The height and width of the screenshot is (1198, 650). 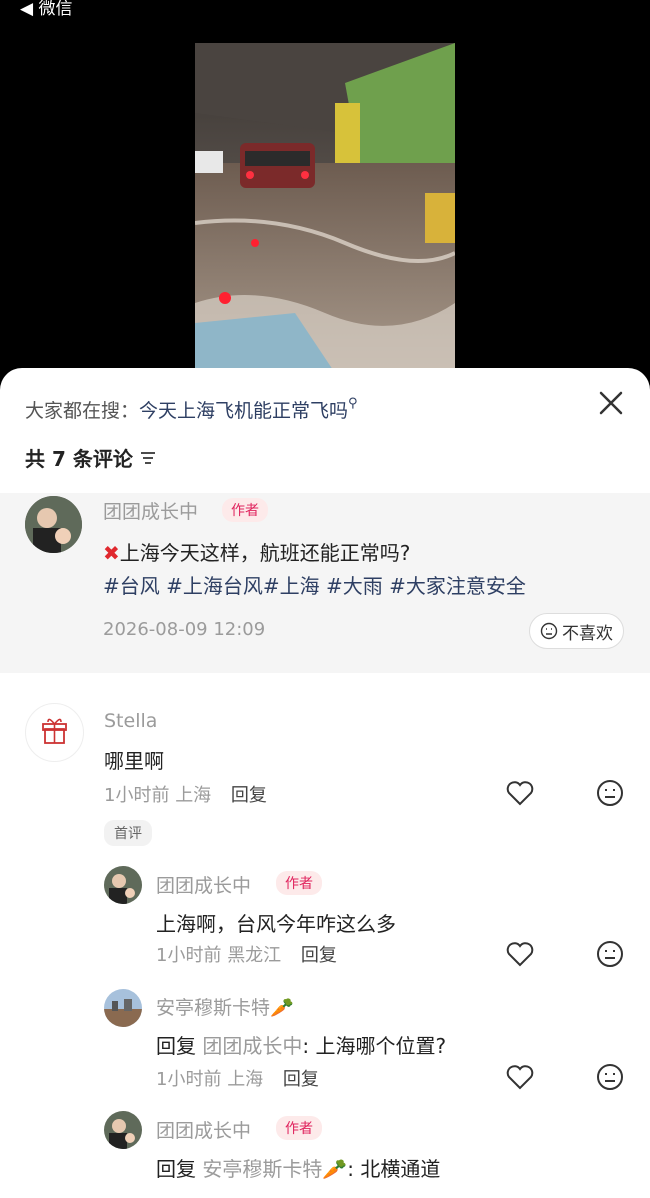 I want to click on search-suggestion: 大家都在搜：今天上海飞机能正常飞吗⚲, so click(x=191, y=409).